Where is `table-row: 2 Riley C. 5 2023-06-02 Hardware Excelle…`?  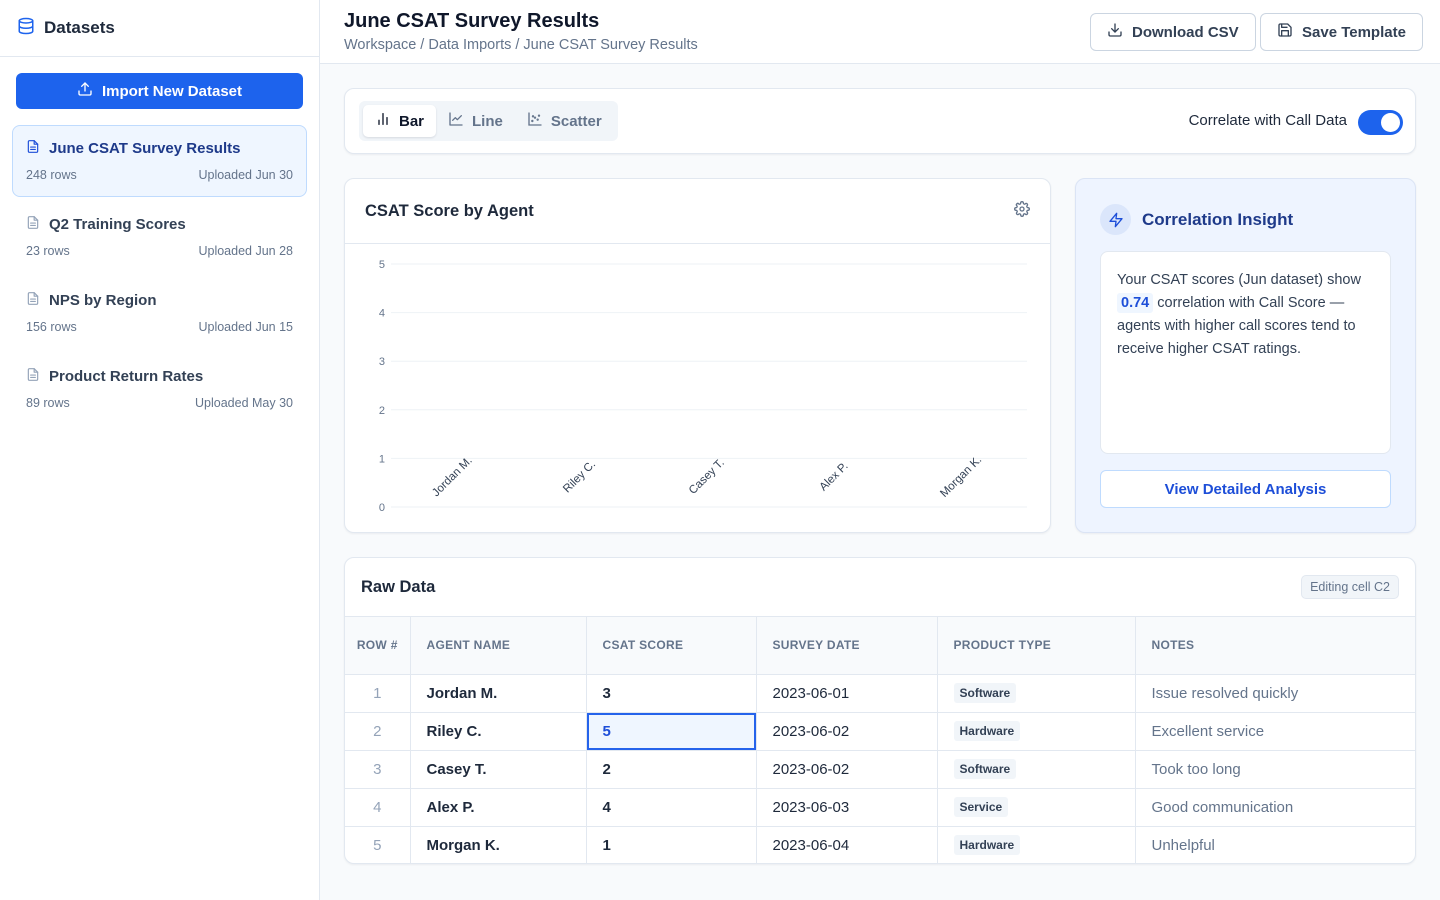
table-row: 2 Riley C. 5 2023-06-02 Hardware Excelle… is located at coordinates (880, 731).